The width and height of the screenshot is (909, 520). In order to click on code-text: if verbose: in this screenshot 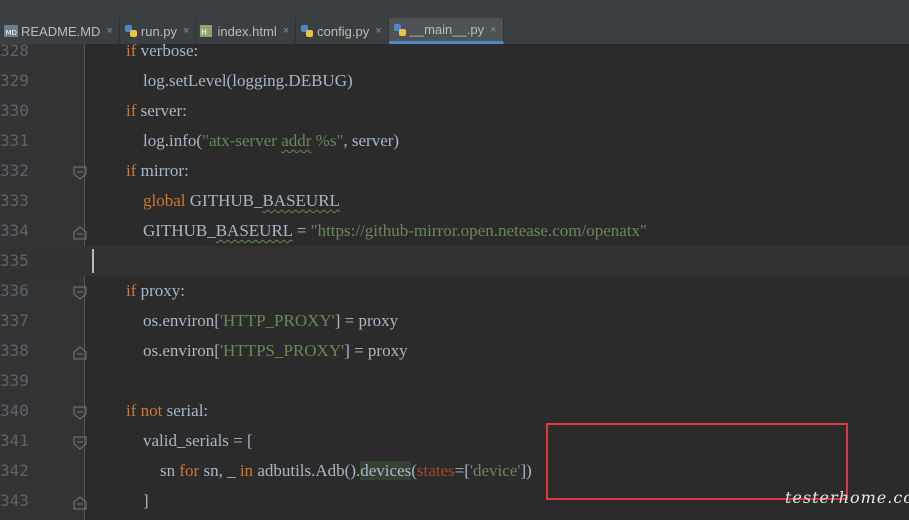, I will do `click(162, 52)`.